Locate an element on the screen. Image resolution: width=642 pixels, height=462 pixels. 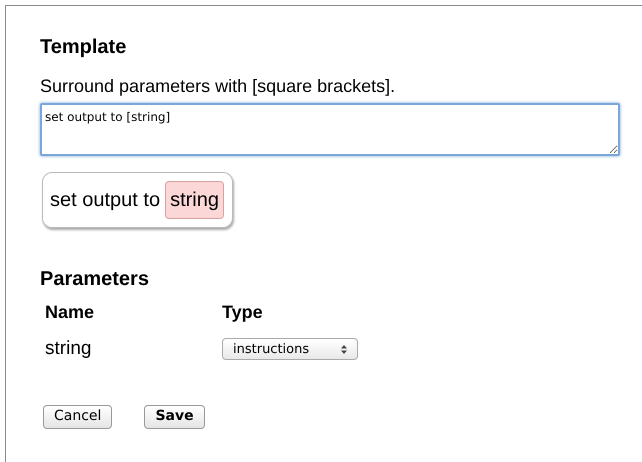
column-header: Type is located at coordinates (243, 312).